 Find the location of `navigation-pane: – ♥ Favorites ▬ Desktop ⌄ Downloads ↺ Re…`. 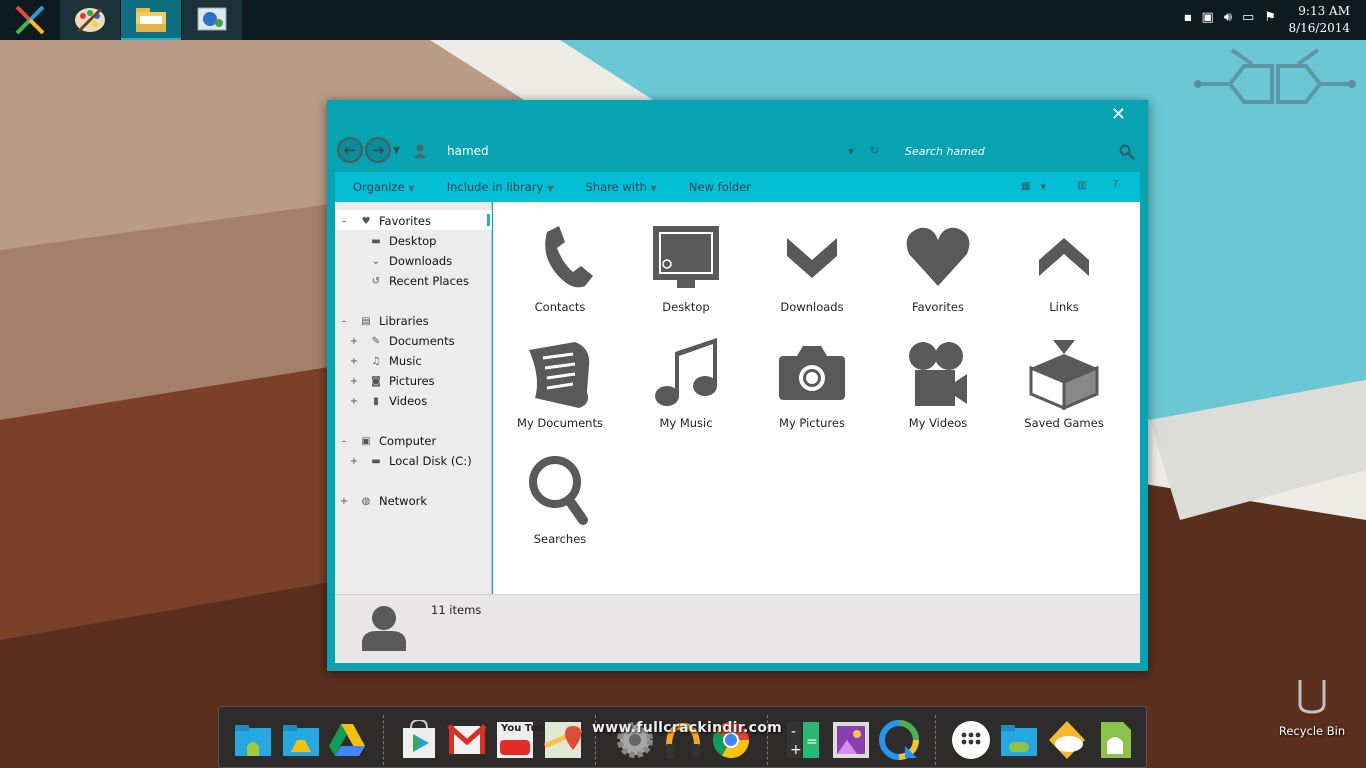

navigation-pane: – ♥ Favorites ▬ Desktop ⌄ Downloads ↺ Re… is located at coordinates (413, 398).